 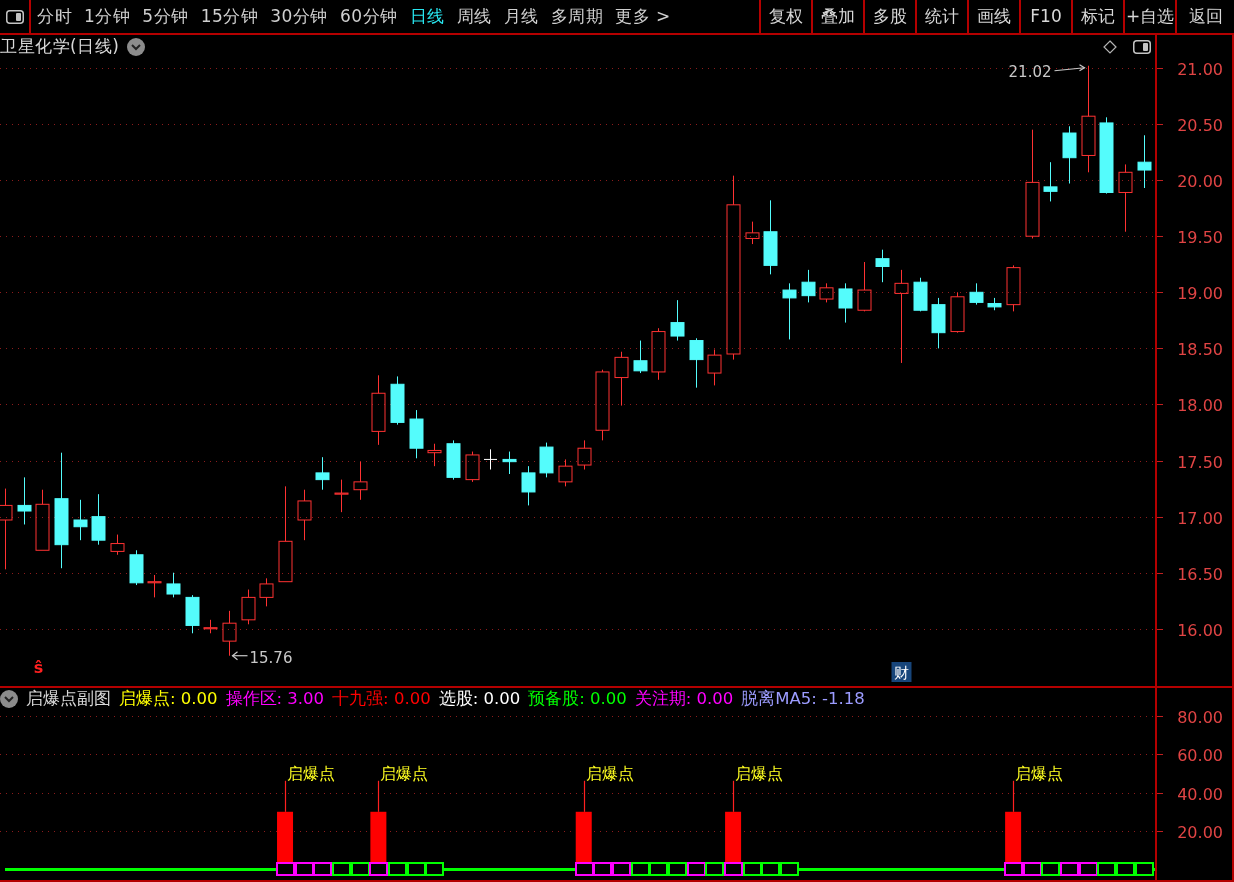 What do you see at coordinates (1200, 125) in the screenshot?
I see `price-label: 20.50` at bounding box center [1200, 125].